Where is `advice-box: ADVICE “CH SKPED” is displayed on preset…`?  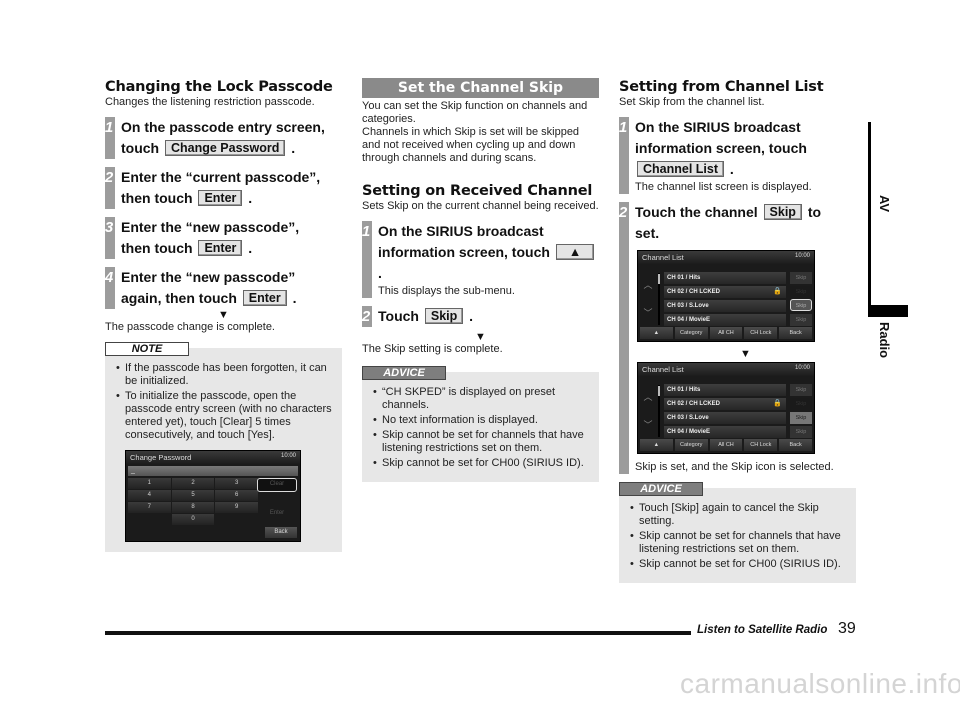 advice-box: ADVICE “CH SKPED” is displayed on preset… is located at coordinates (480, 424).